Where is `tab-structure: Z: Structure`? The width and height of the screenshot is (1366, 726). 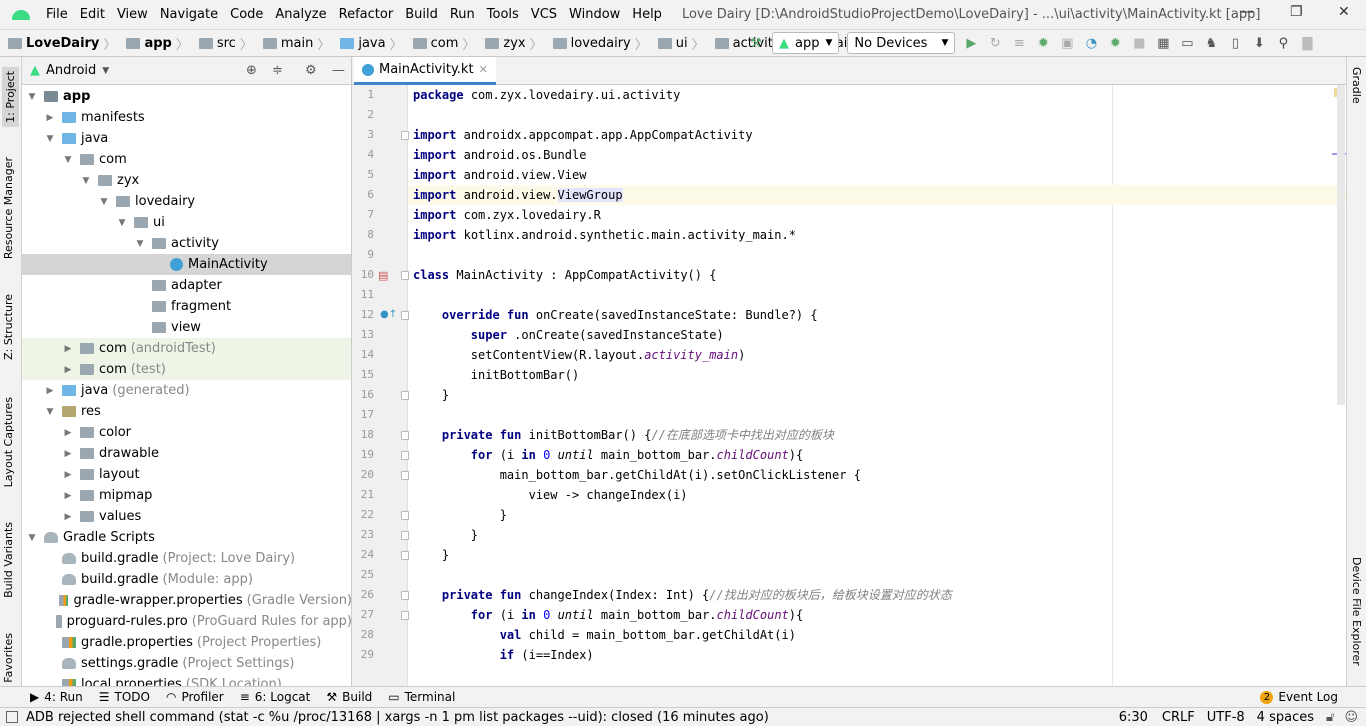 tab-structure: Z: Structure is located at coordinates (8, 327).